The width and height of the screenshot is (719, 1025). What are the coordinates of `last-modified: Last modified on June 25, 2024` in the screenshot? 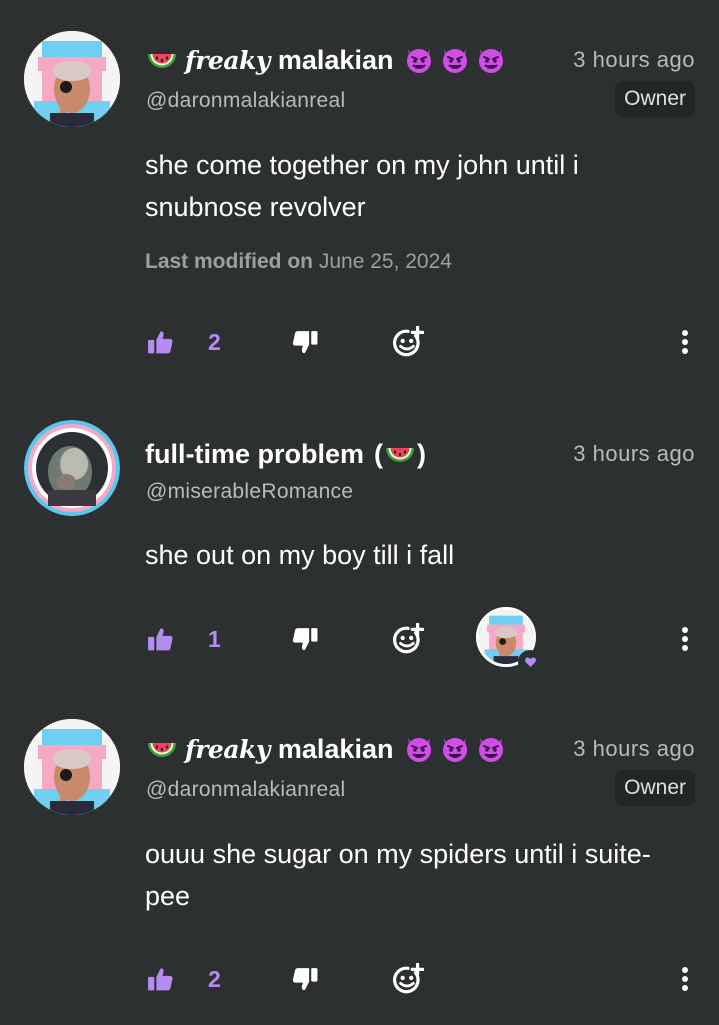 It's located at (298, 262).